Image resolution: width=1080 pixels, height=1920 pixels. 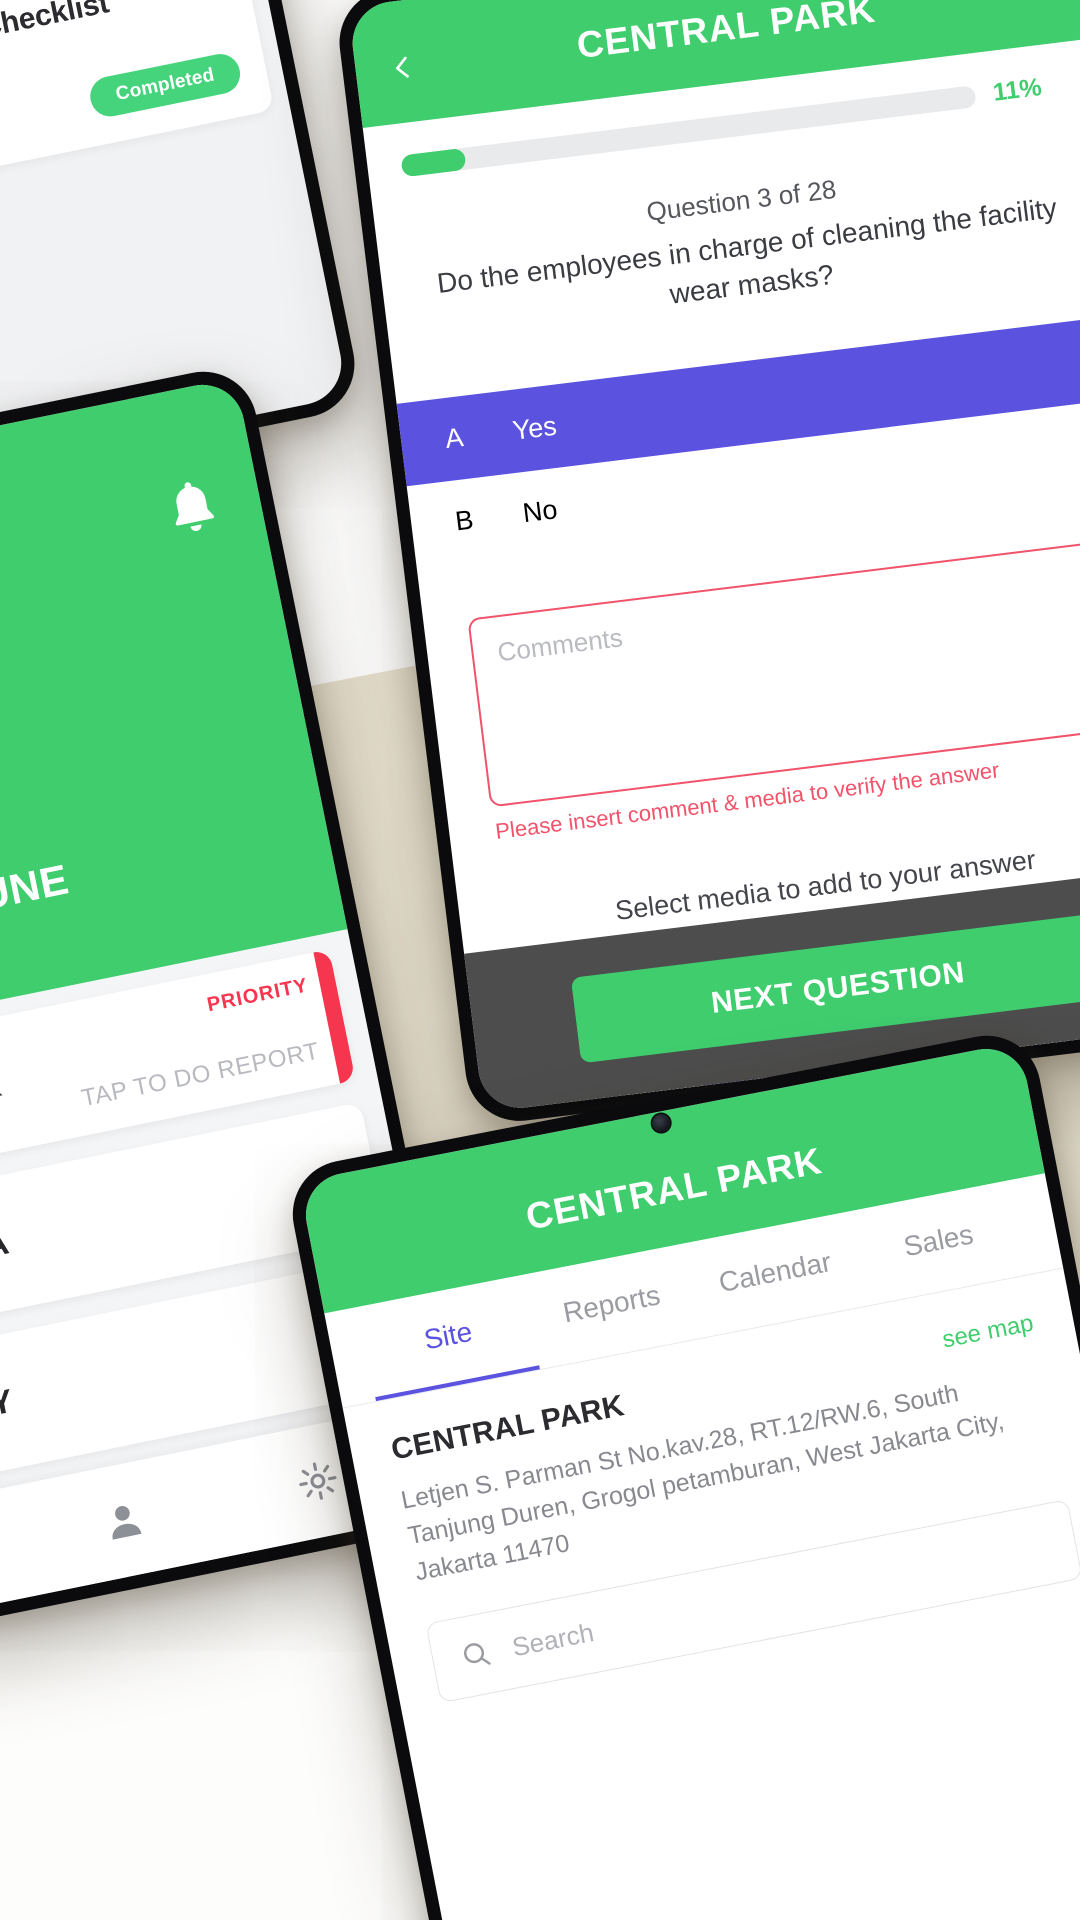 I want to click on option-label: No, so click(x=540, y=511).